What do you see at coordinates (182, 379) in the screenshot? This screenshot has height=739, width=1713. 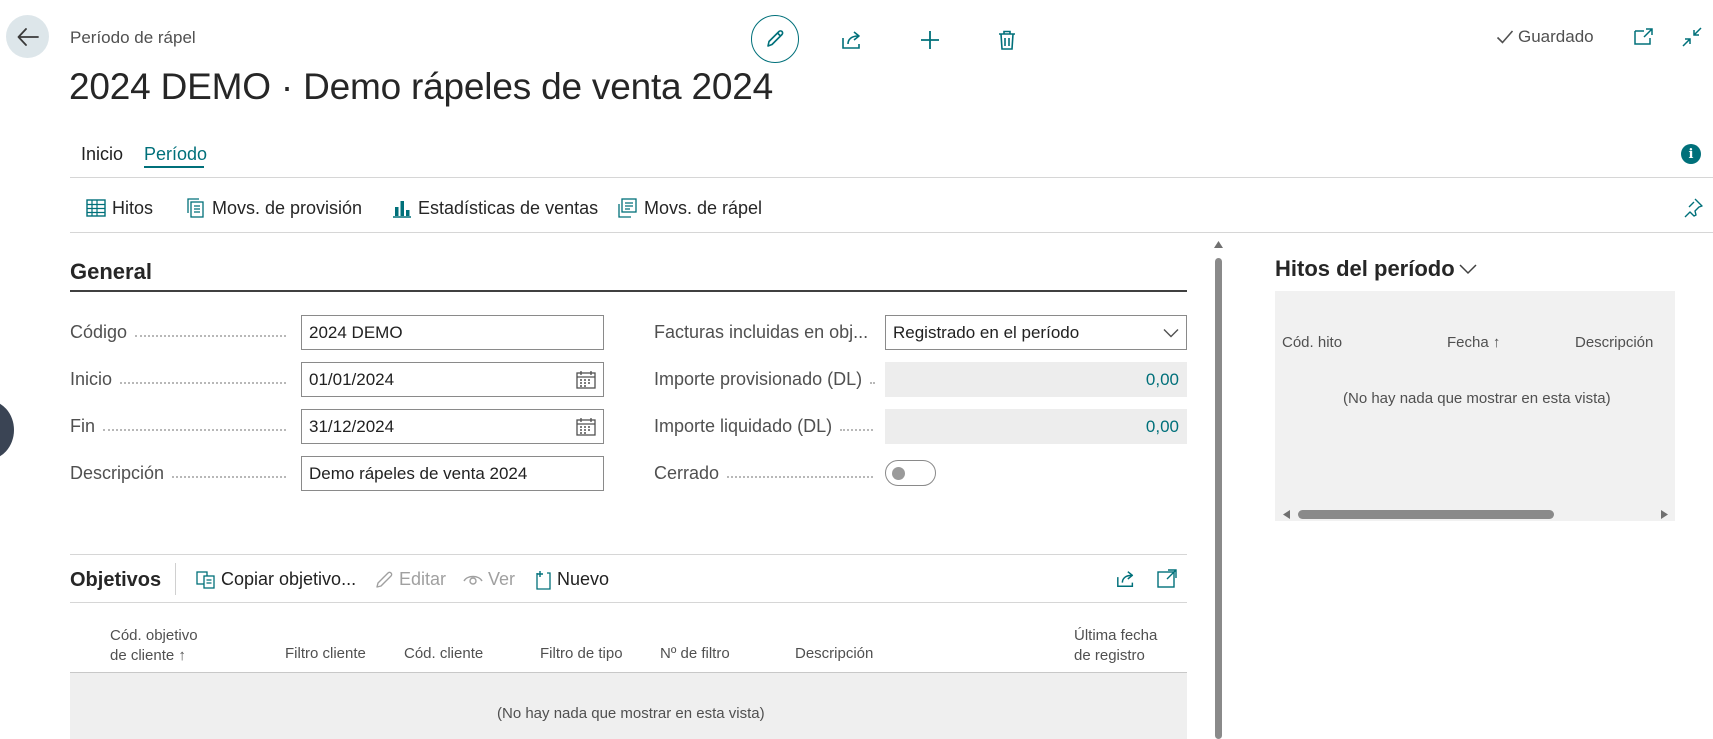 I see `field-label-inicio: Inicio` at bounding box center [182, 379].